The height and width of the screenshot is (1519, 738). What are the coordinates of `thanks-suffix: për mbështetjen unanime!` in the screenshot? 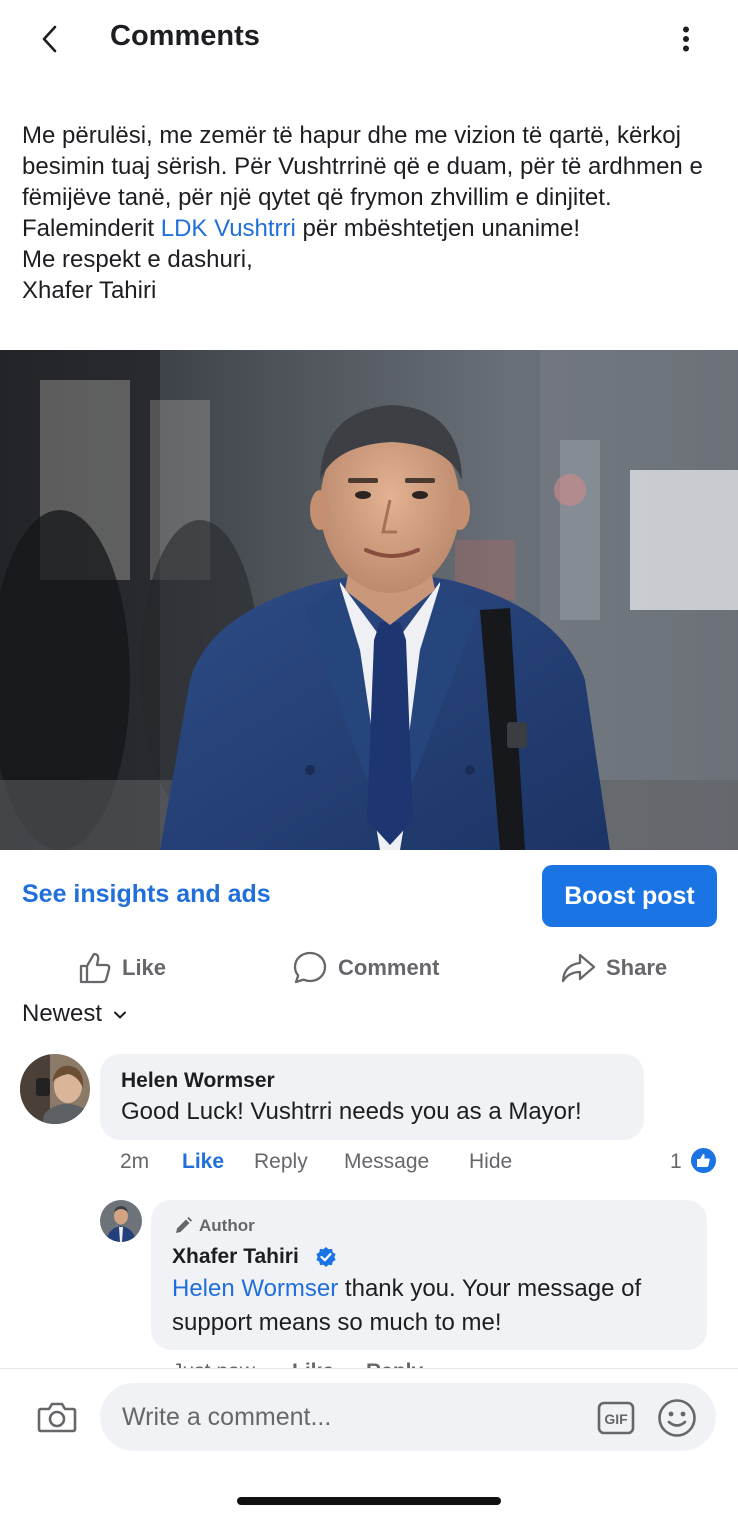 It's located at (438, 228).